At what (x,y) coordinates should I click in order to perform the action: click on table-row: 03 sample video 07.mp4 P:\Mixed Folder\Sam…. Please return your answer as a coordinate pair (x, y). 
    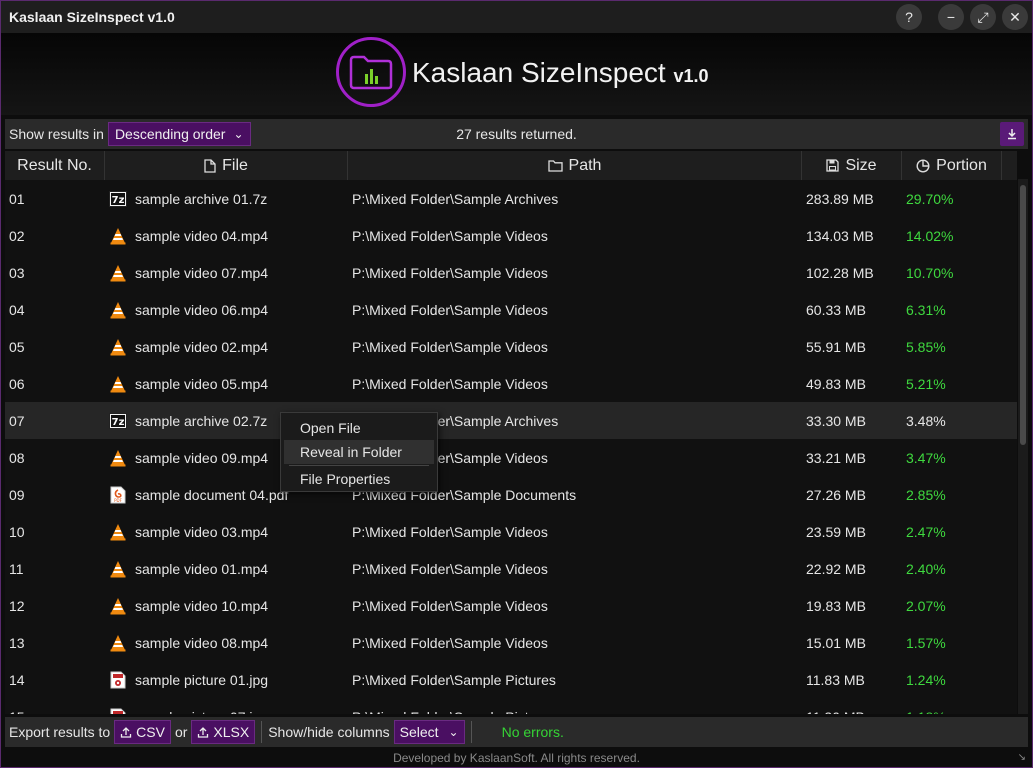
    Looking at the image, I should click on (511, 272).